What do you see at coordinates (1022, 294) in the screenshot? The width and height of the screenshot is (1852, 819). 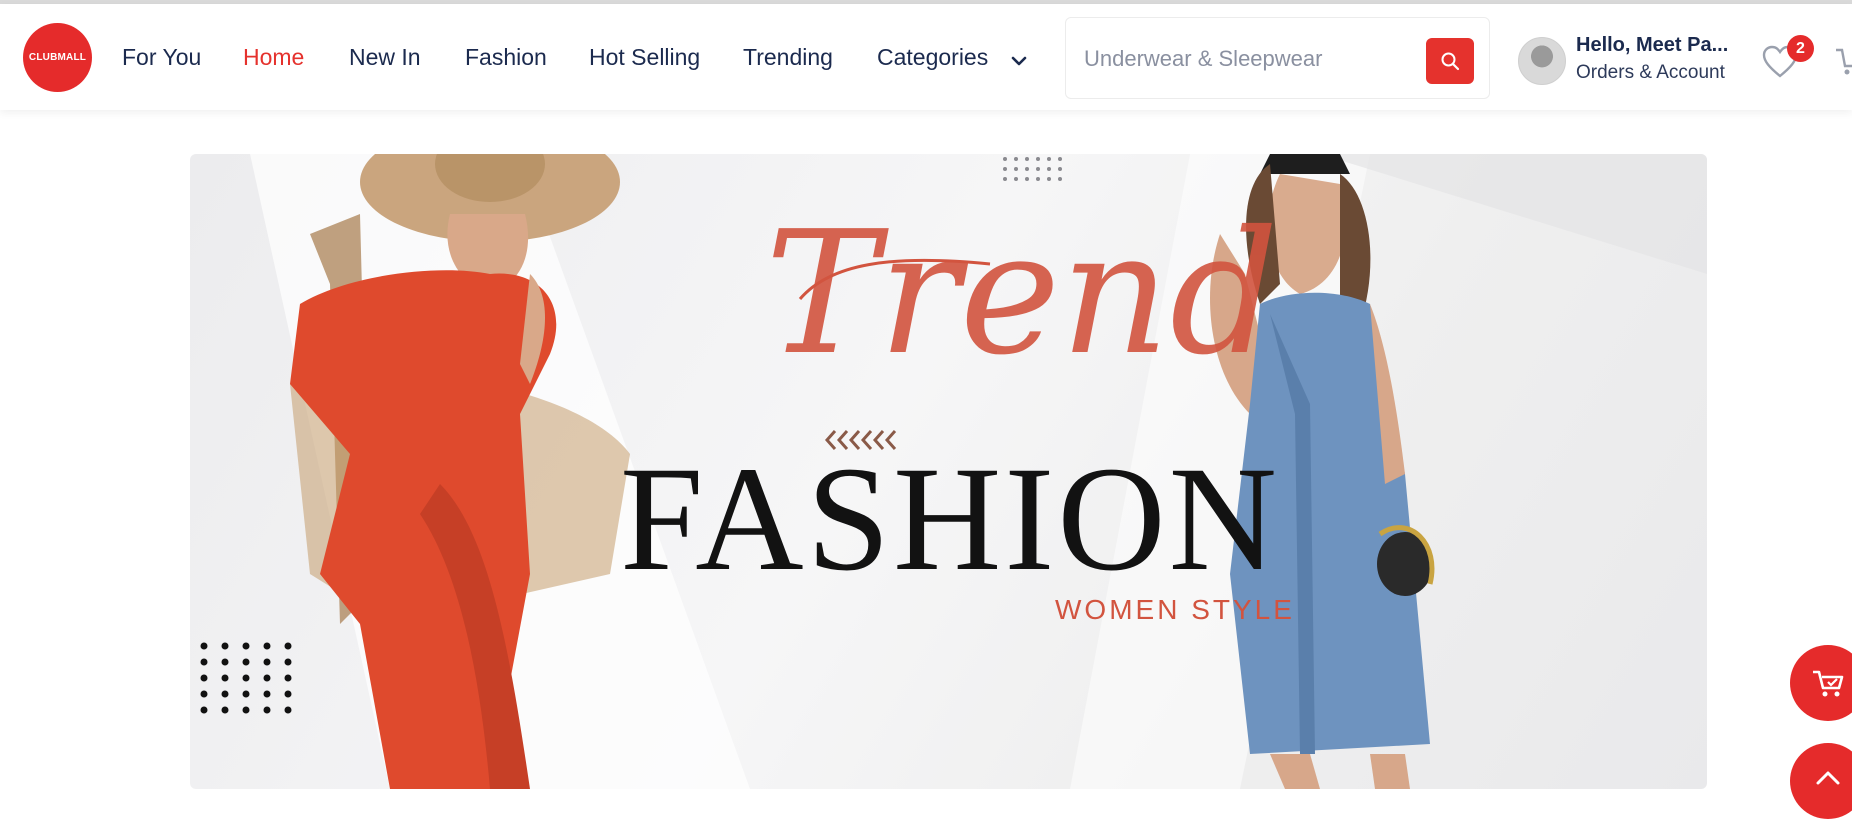 I see `banner-script-text: Trend` at bounding box center [1022, 294].